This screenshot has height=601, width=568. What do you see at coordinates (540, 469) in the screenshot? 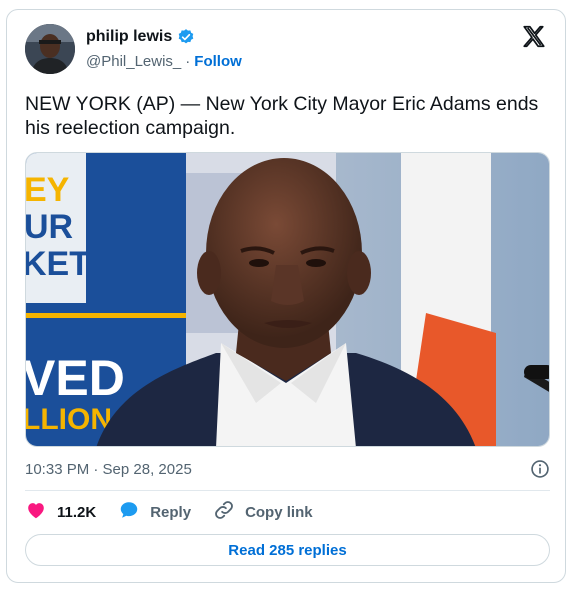
I see `info-icon` at bounding box center [540, 469].